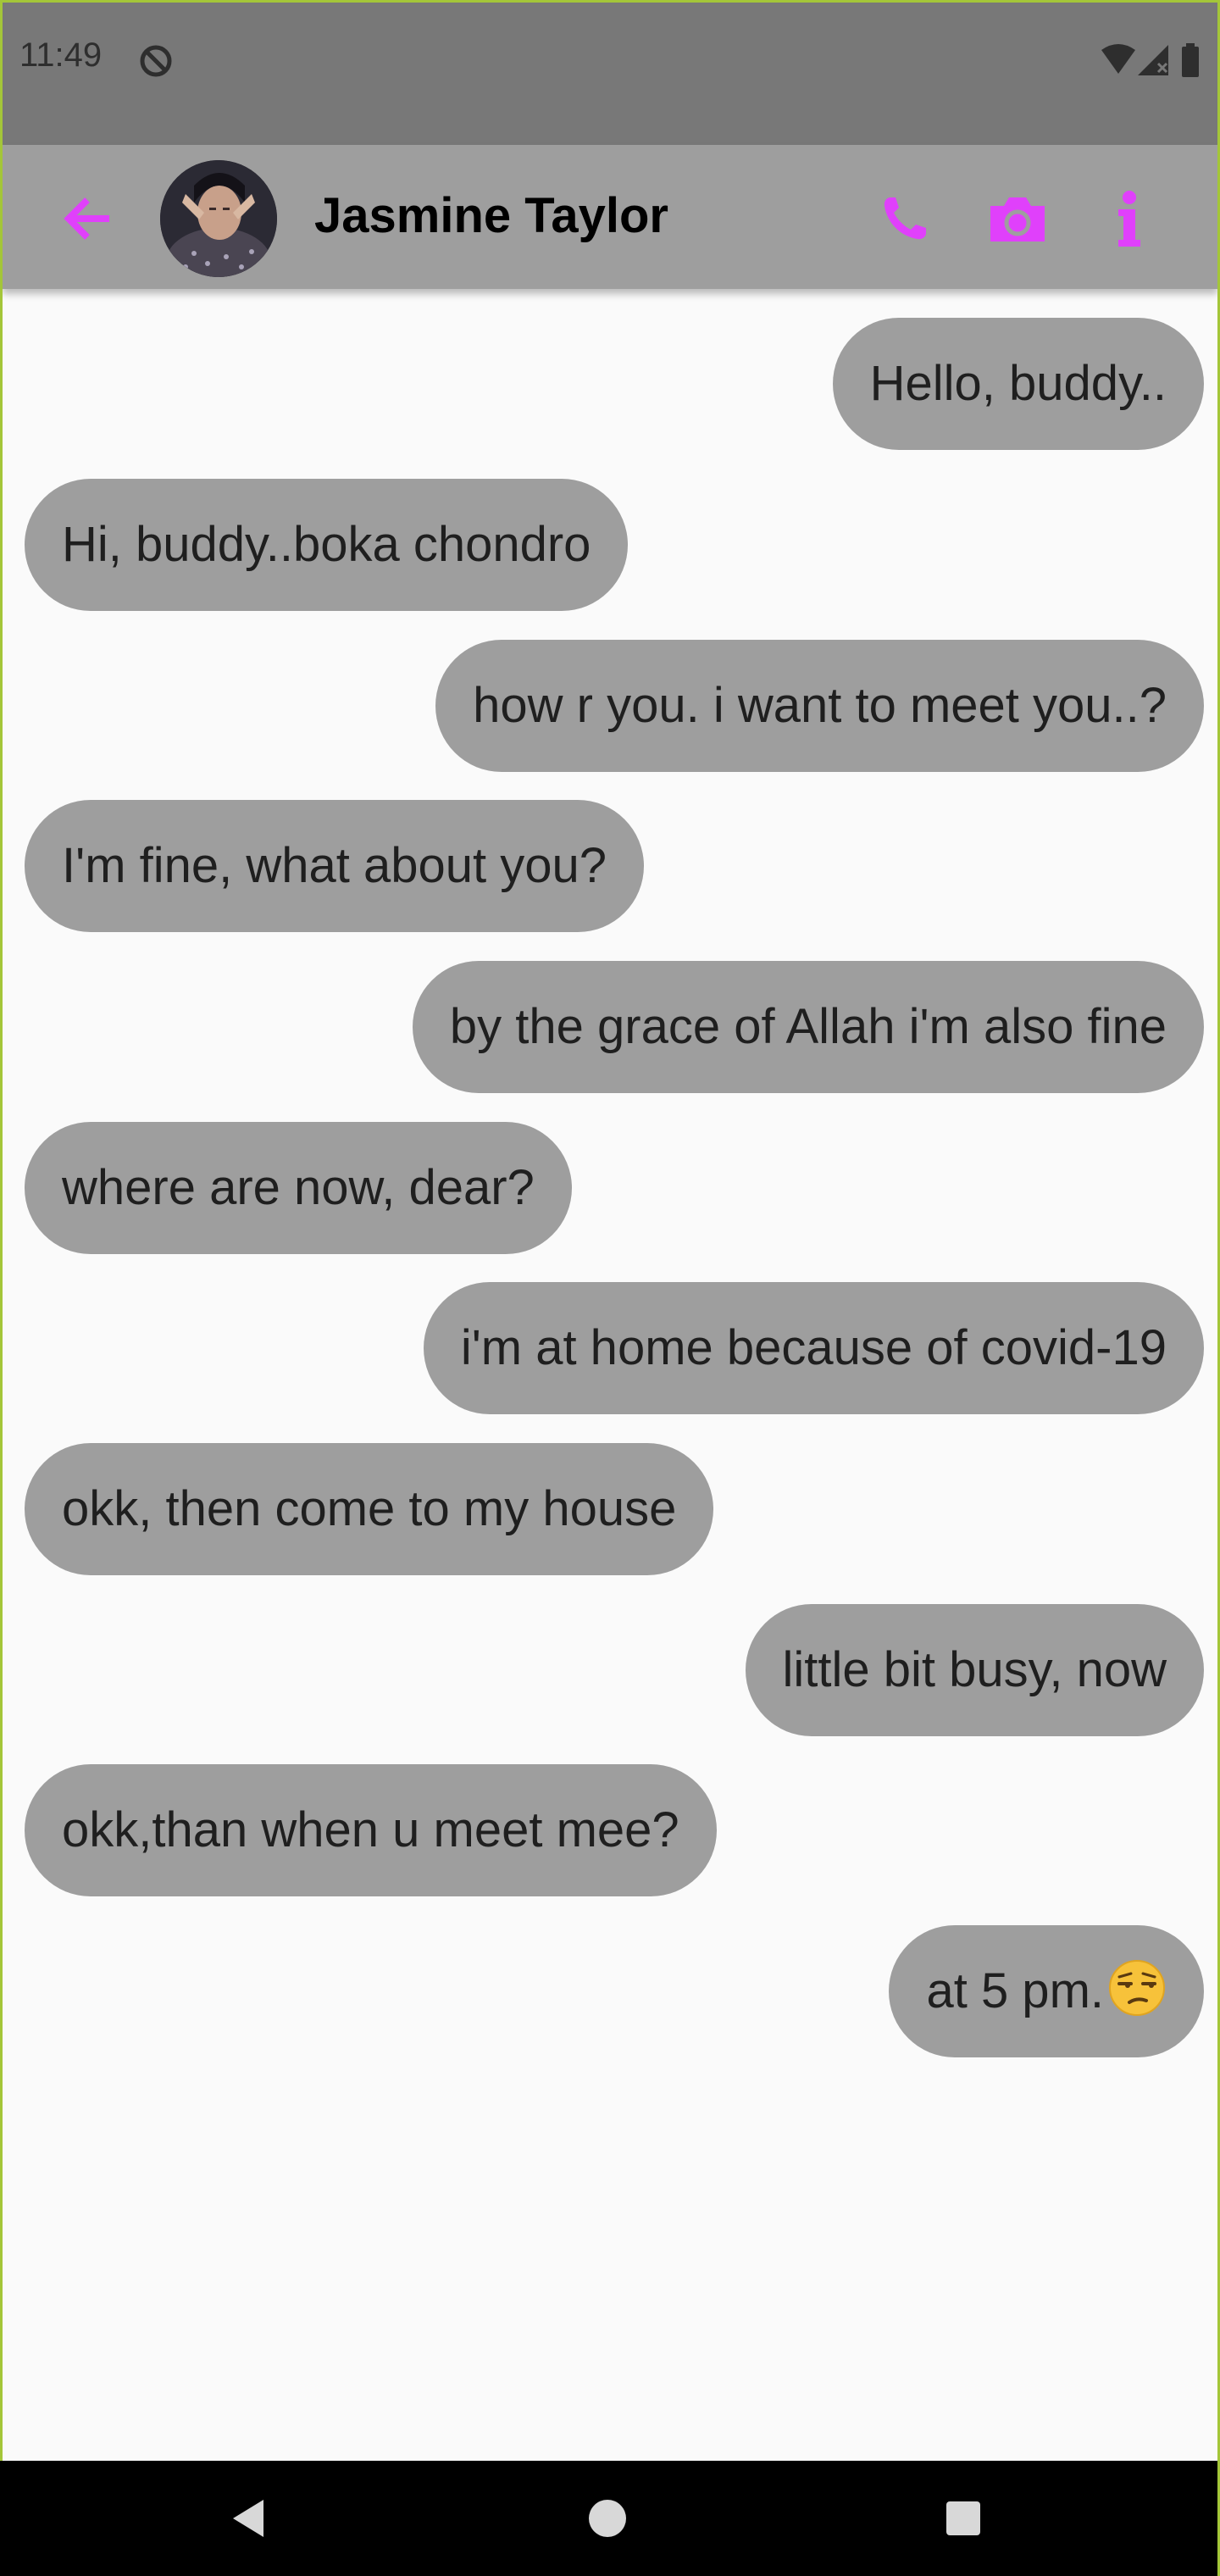 The width and height of the screenshot is (1220, 2576). I want to click on avatar-image, so click(218, 218).